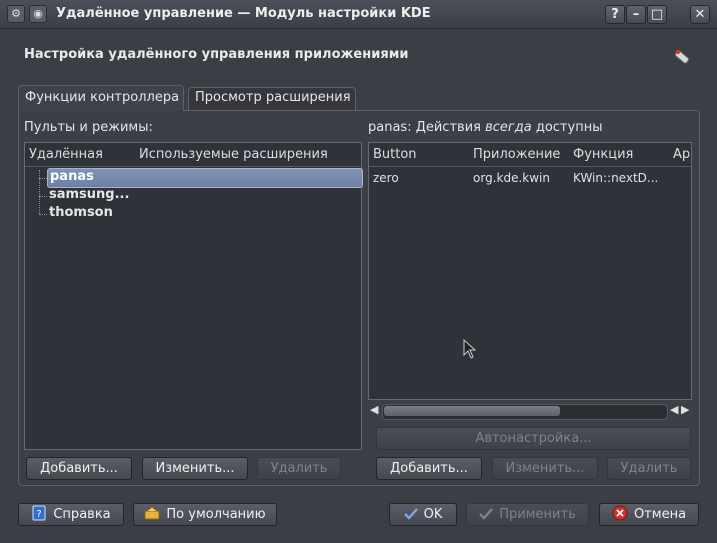 Image resolution: width=717 pixels, height=543 pixels. I want to click on app-menu-icon: ⚙, so click(16, 14).